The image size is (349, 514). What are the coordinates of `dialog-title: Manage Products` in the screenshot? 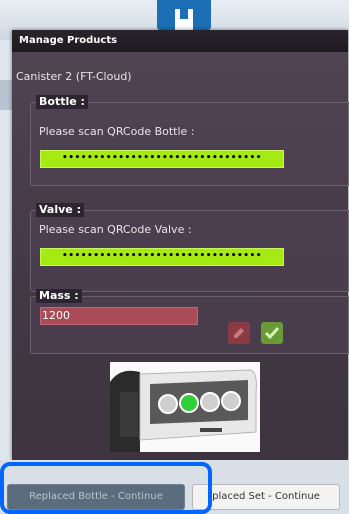 It's located at (180, 41).